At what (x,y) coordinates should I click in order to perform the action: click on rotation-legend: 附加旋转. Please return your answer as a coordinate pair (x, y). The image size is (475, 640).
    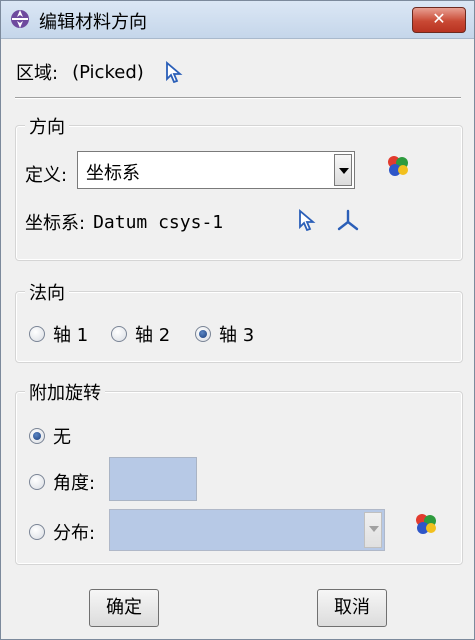
    Looking at the image, I should click on (65, 392).